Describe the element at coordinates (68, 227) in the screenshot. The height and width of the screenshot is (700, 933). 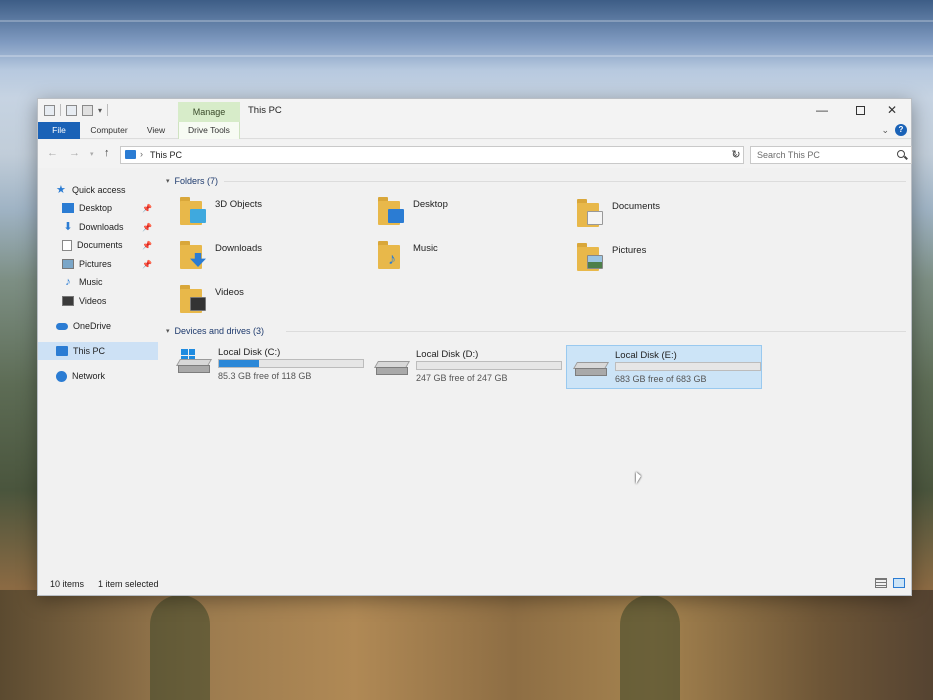
I see `download-arrow-icon: ⬇` at that location.